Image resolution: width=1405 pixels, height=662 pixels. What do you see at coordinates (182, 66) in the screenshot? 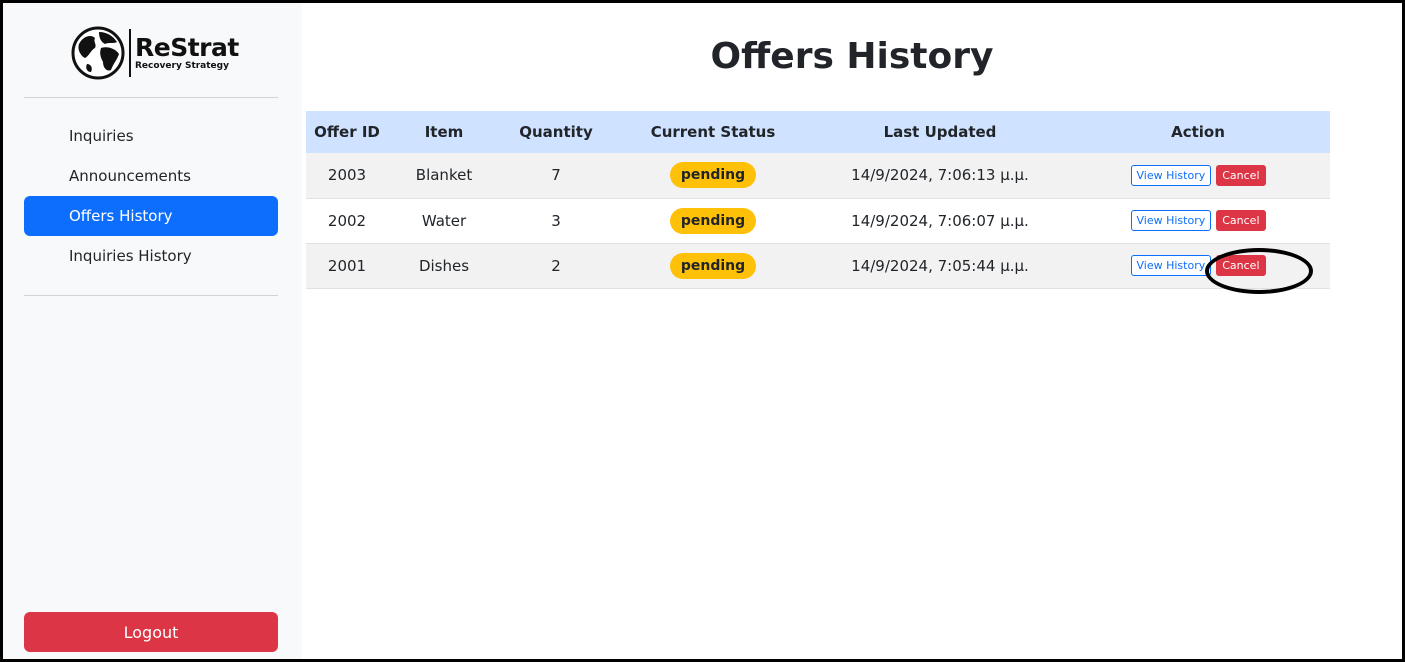
I see `brand-tagline: Recovery Strategy` at bounding box center [182, 66].